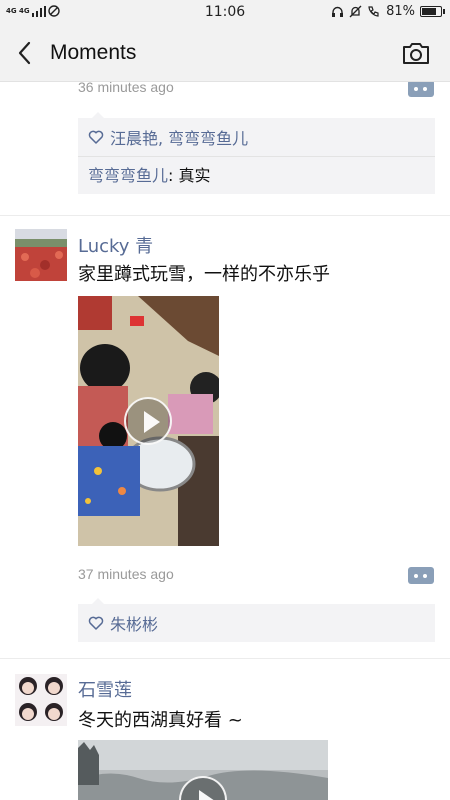 The image size is (450, 800). Describe the element at coordinates (429, 11) in the screenshot. I see `battery-fill` at that location.